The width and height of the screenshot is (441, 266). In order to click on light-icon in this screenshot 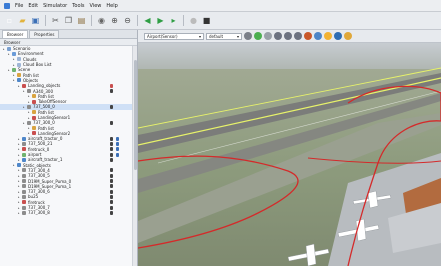, I will do `click(348, 36)`.